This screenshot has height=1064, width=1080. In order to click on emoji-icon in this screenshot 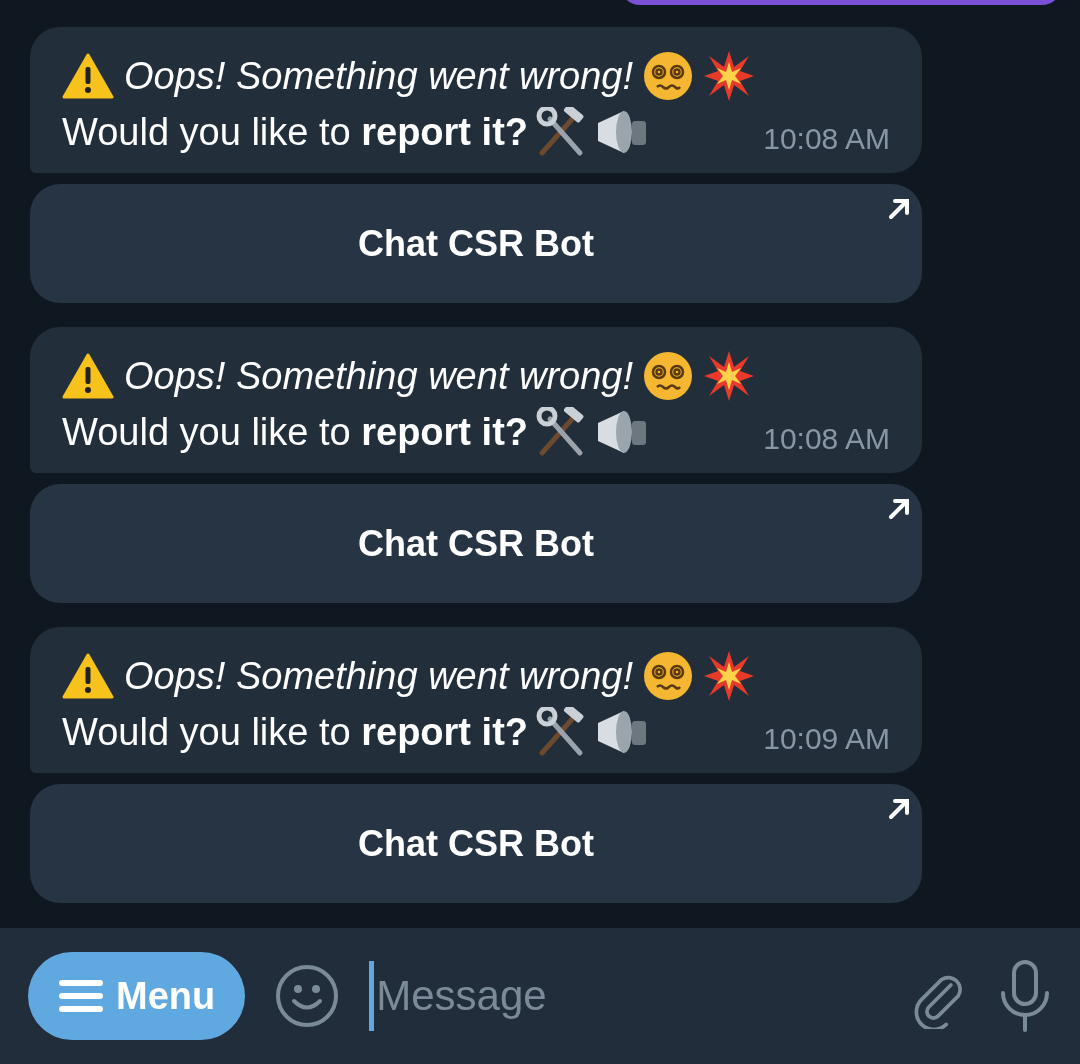, I will do `click(307, 996)`.